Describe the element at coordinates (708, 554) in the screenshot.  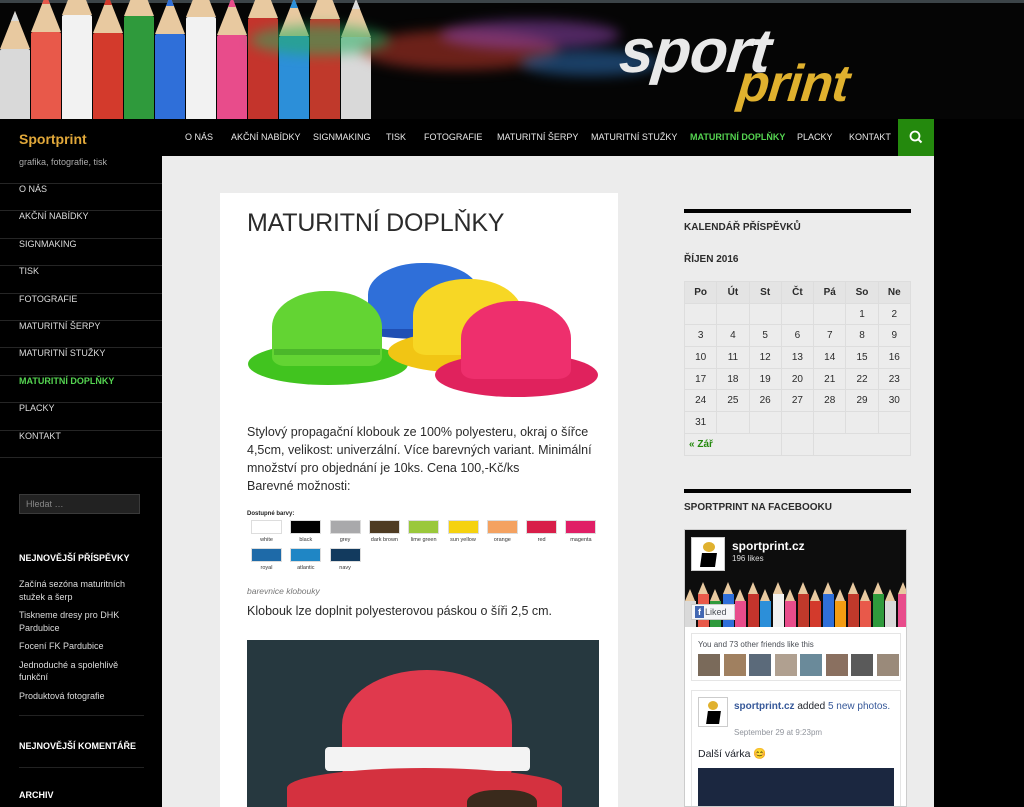
I see `facebook-page-logo` at that location.